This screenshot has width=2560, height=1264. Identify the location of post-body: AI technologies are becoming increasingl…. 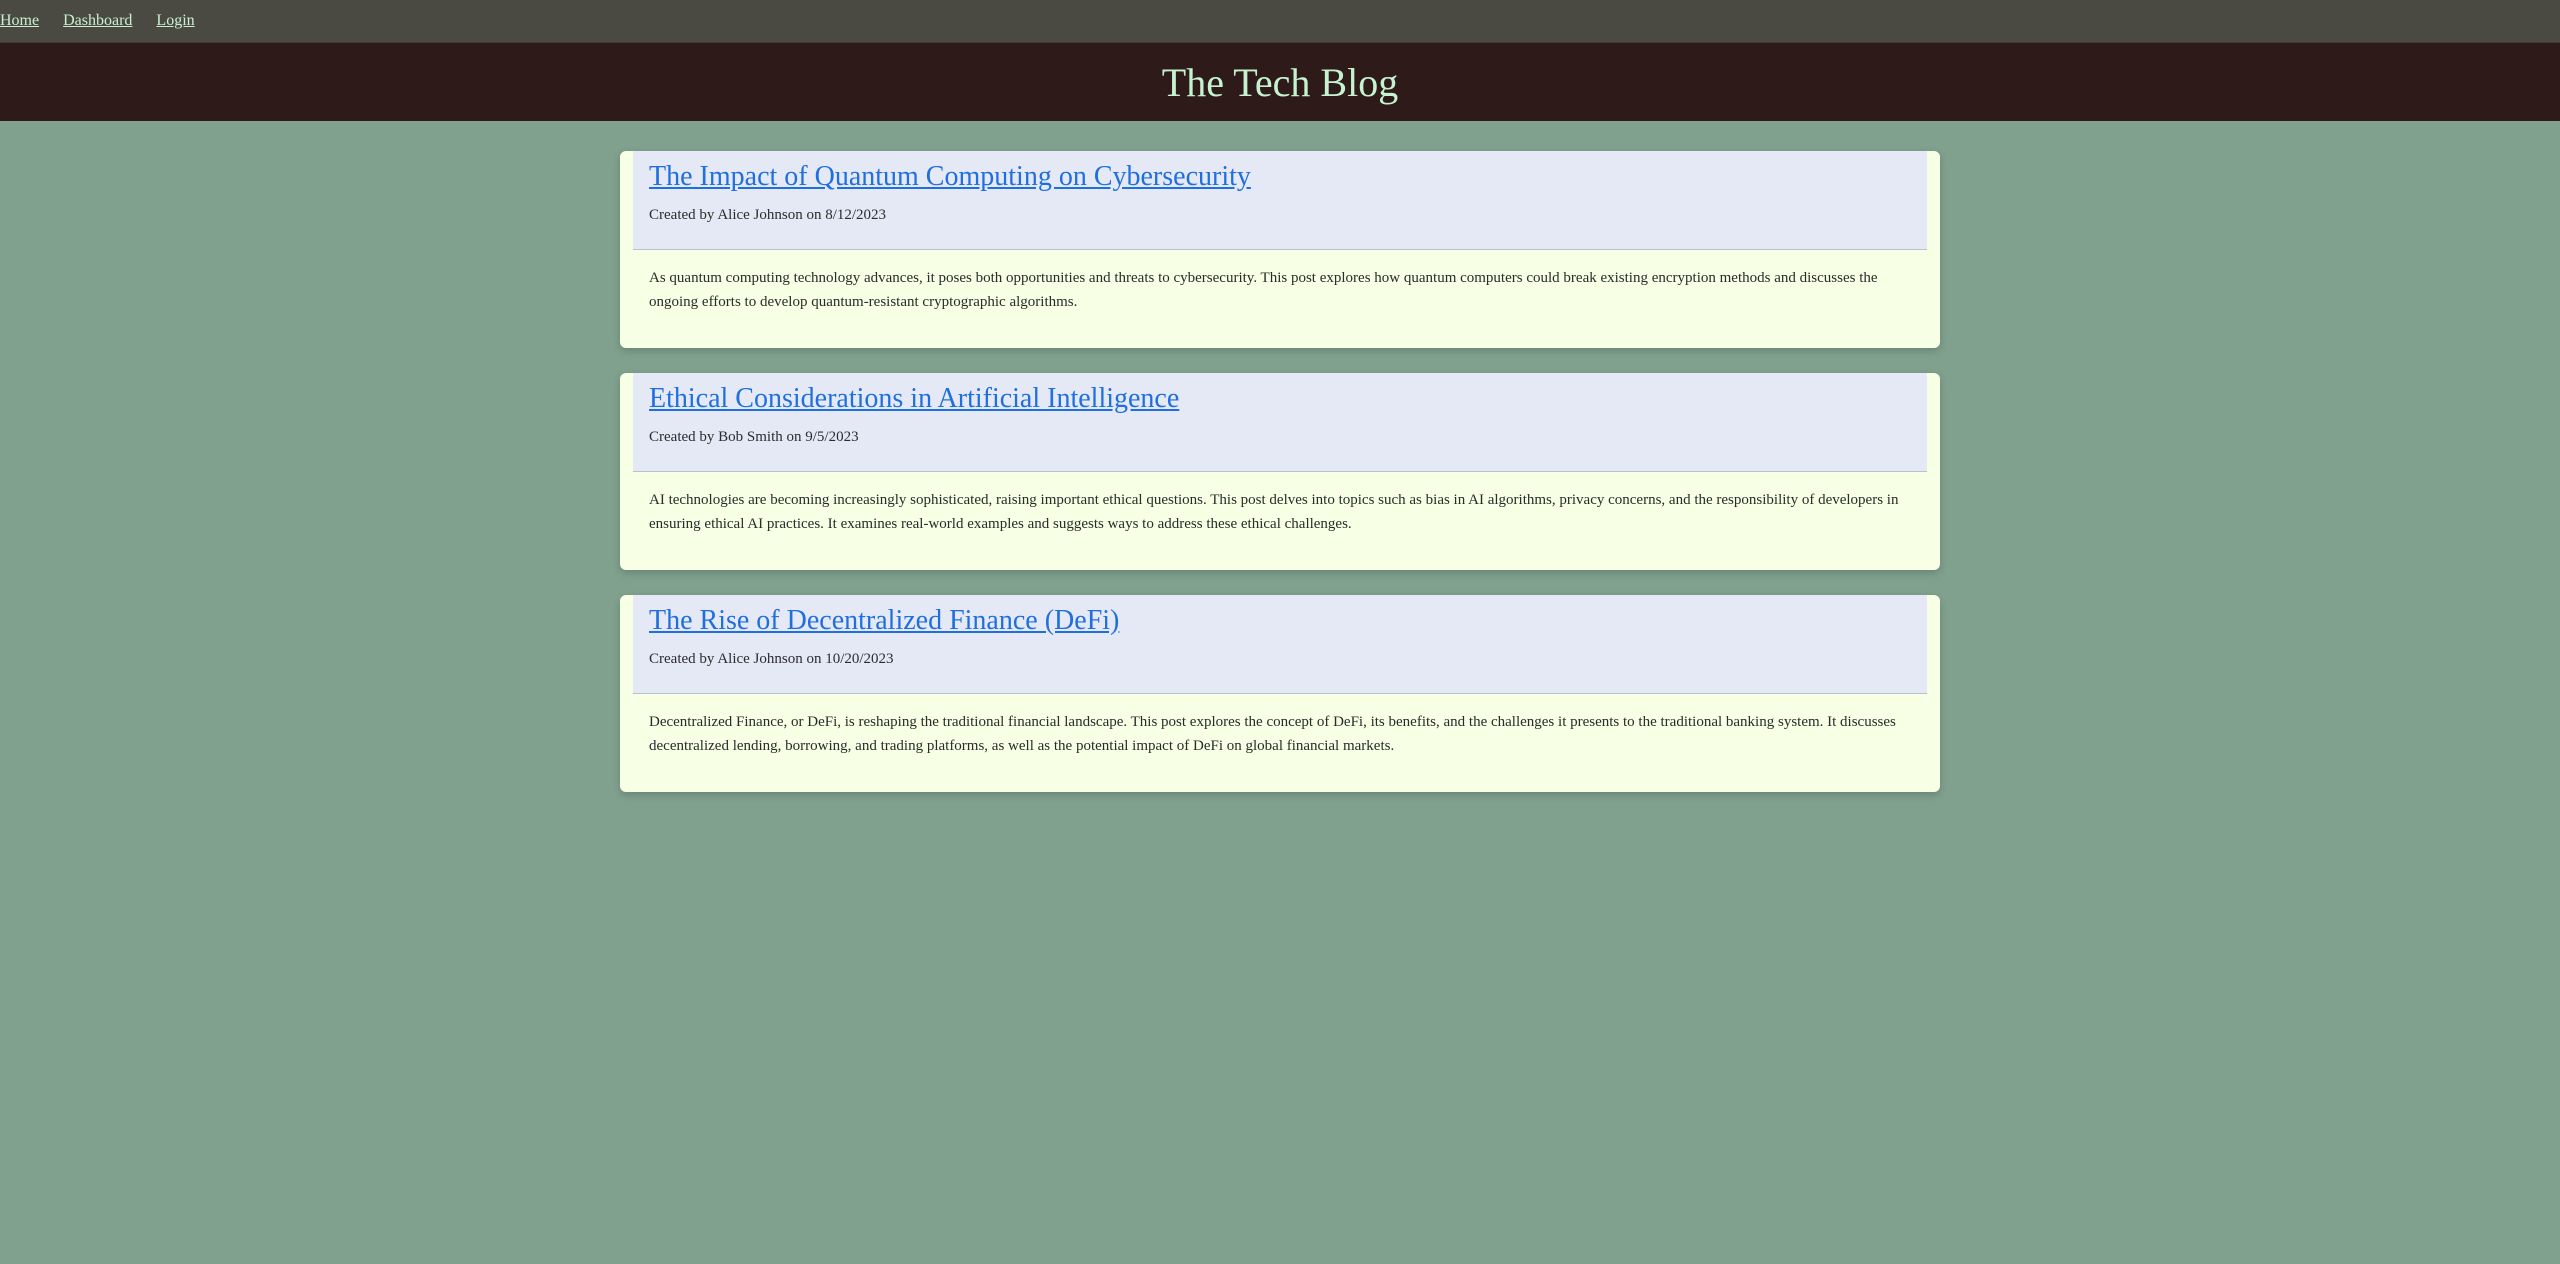
(1274, 512).